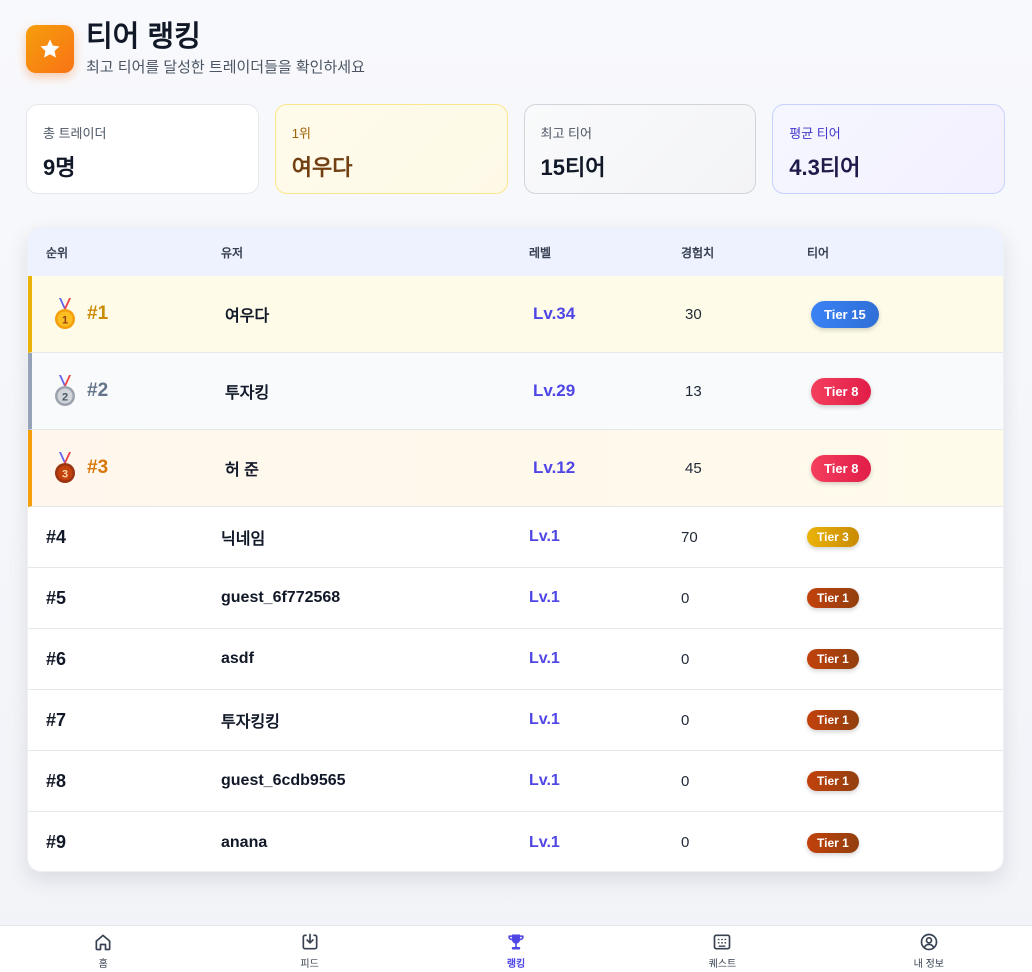 This screenshot has height=972, width=1032. Describe the element at coordinates (243, 539) in the screenshot. I see `user-name: 닉네임` at that location.